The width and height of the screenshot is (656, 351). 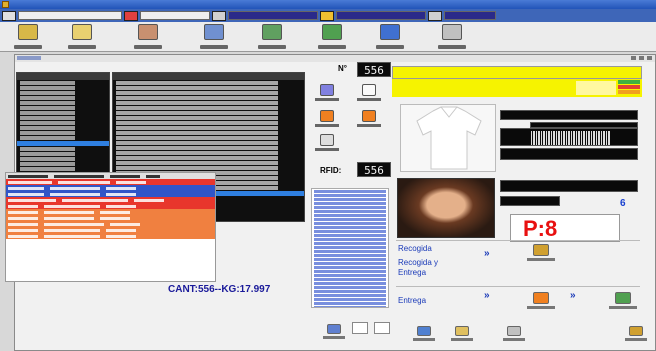 What do you see at coordinates (623, 203) in the screenshot?
I see `customer-count: 6` at bounding box center [623, 203].